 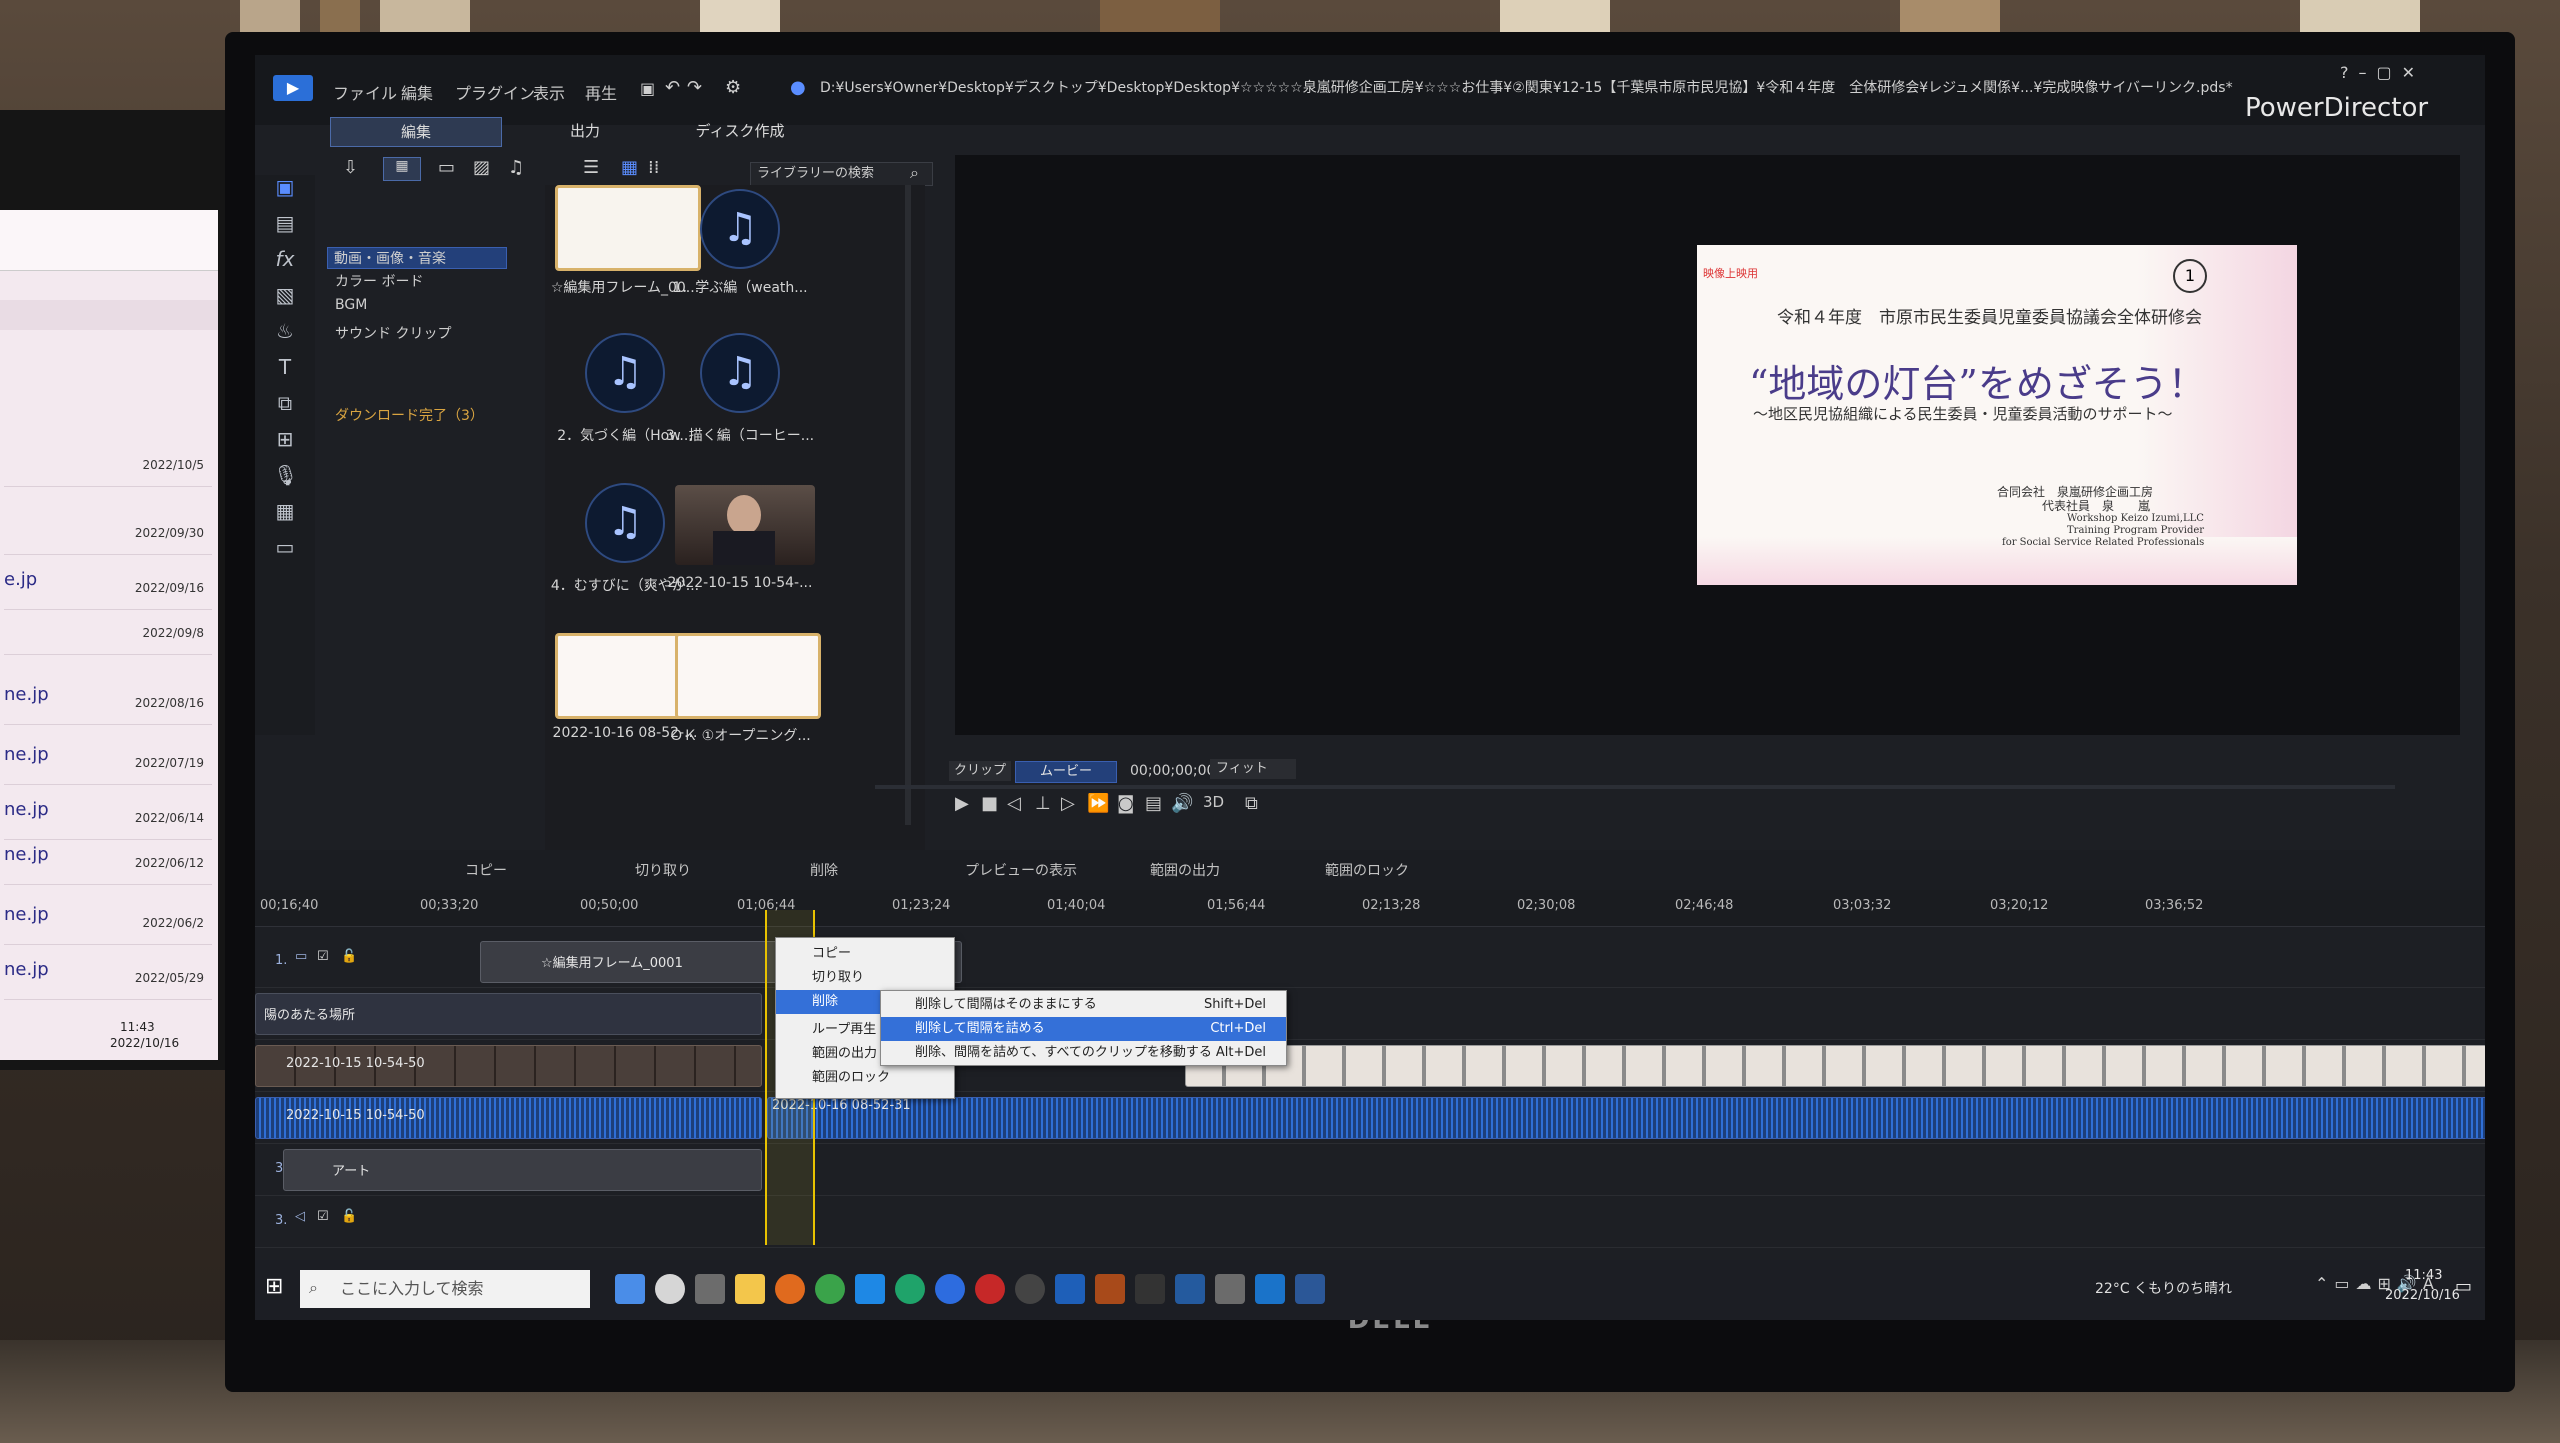 I want to click on undock-icon: ⧉, so click(x=1251, y=803).